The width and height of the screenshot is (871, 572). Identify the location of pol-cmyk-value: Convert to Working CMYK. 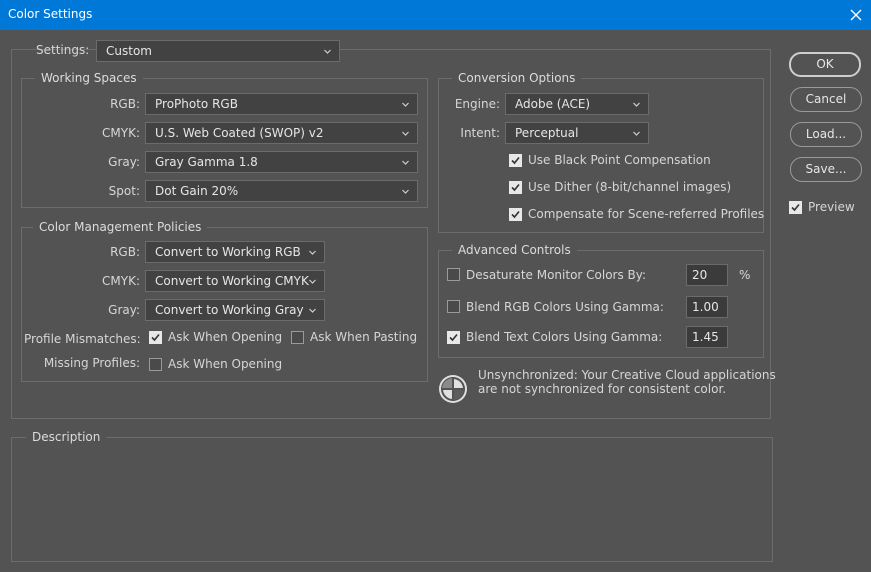
(232, 281).